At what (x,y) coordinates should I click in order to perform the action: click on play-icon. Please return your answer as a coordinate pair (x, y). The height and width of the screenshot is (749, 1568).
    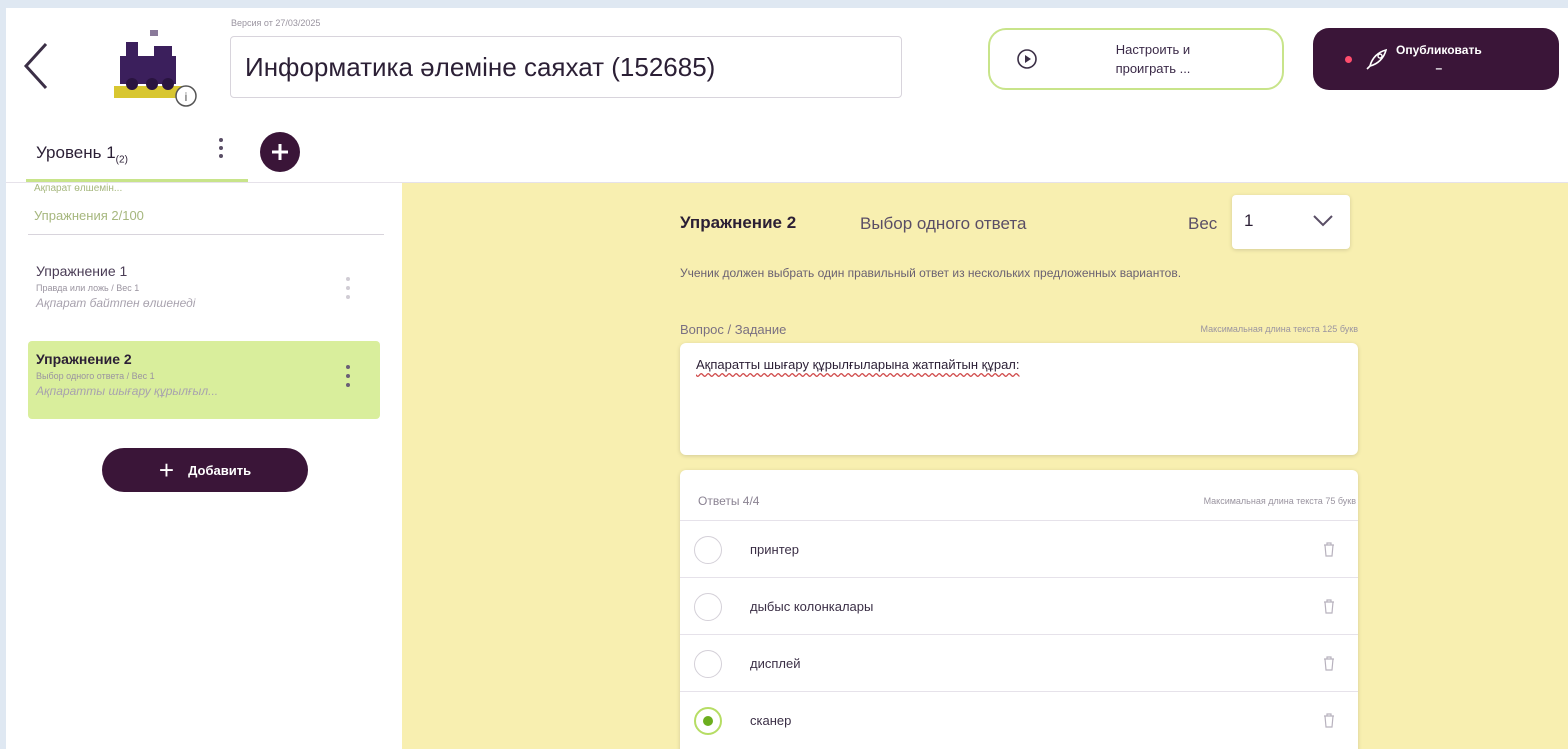
    Looking at the image, I should click on (1027, 59).